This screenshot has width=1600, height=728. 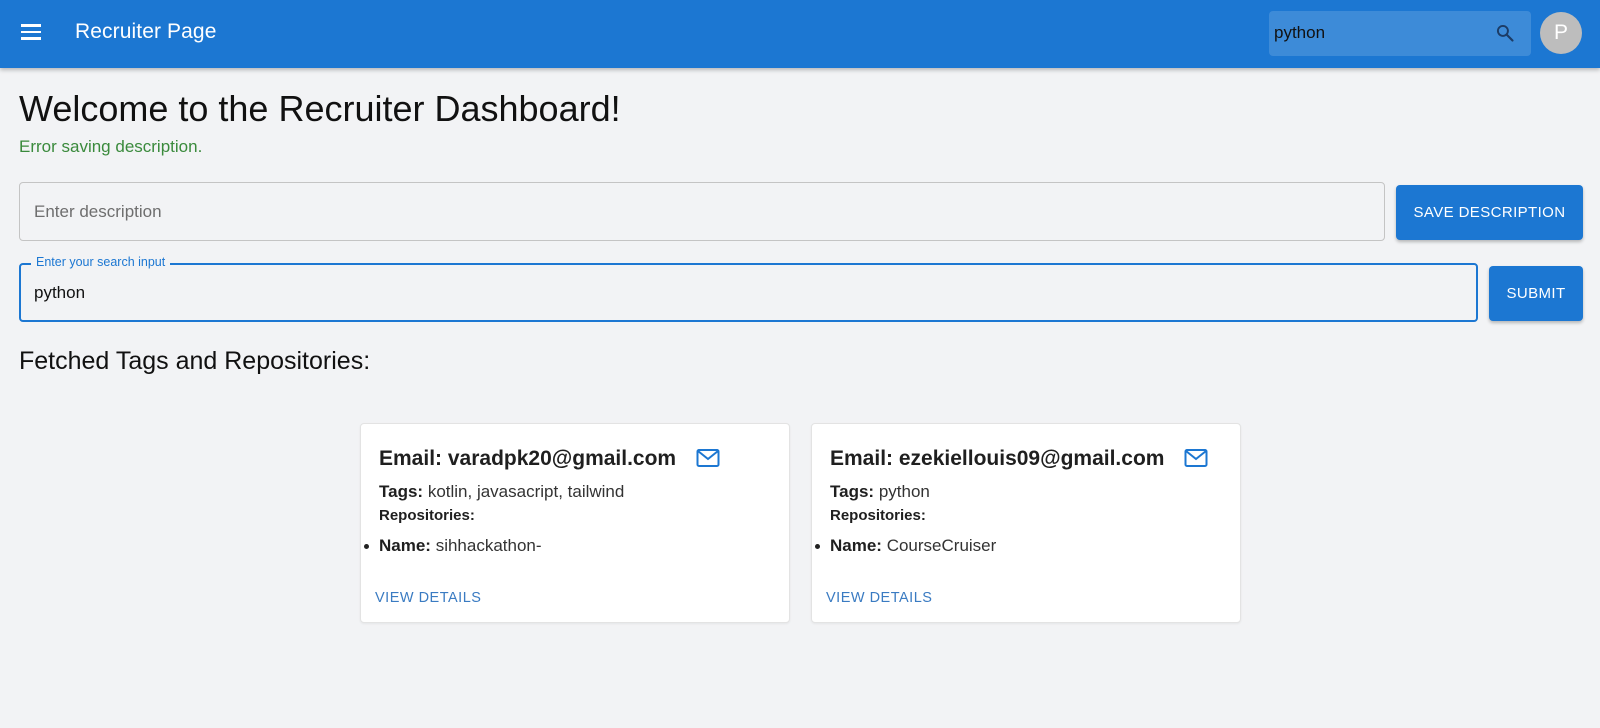 I want to click on header-search, so click(x=1400, y=33).